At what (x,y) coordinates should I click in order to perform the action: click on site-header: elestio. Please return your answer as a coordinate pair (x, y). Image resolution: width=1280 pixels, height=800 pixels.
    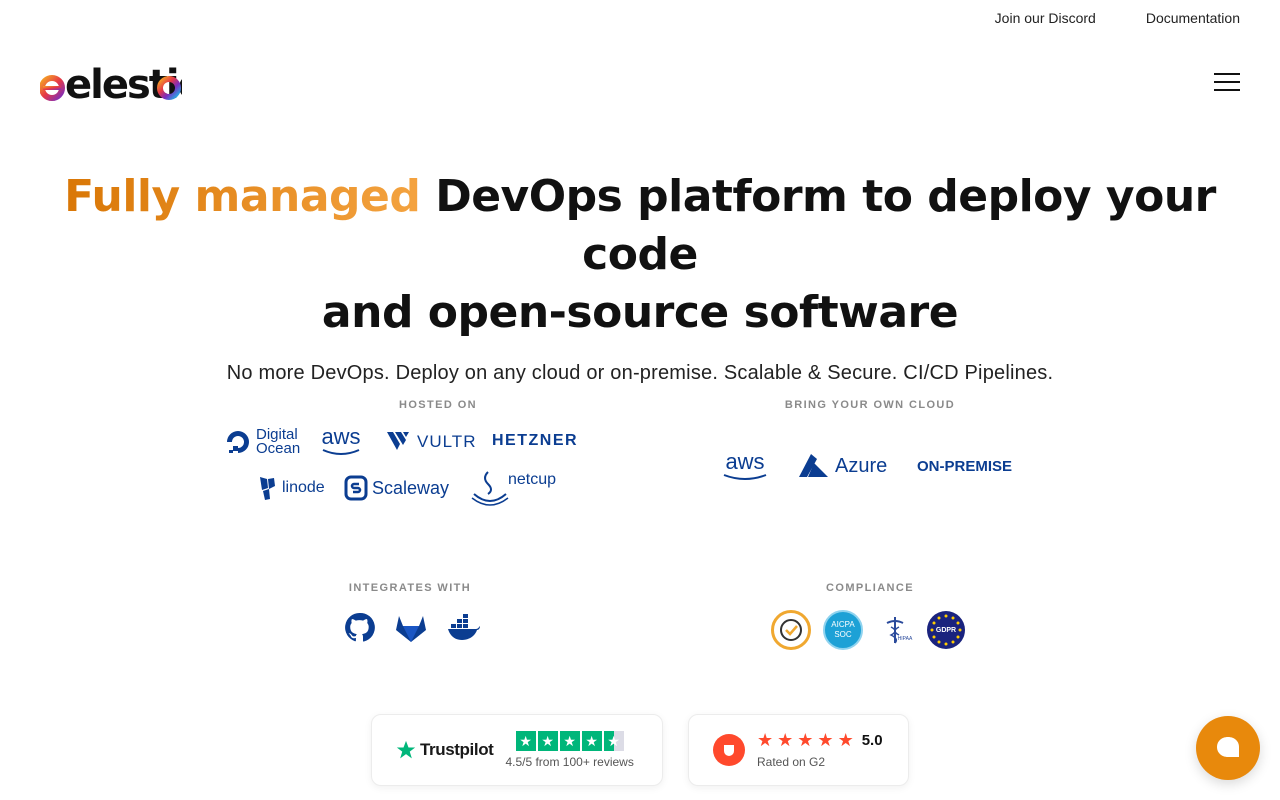
    Looking at the image, I should click on (640, 82).